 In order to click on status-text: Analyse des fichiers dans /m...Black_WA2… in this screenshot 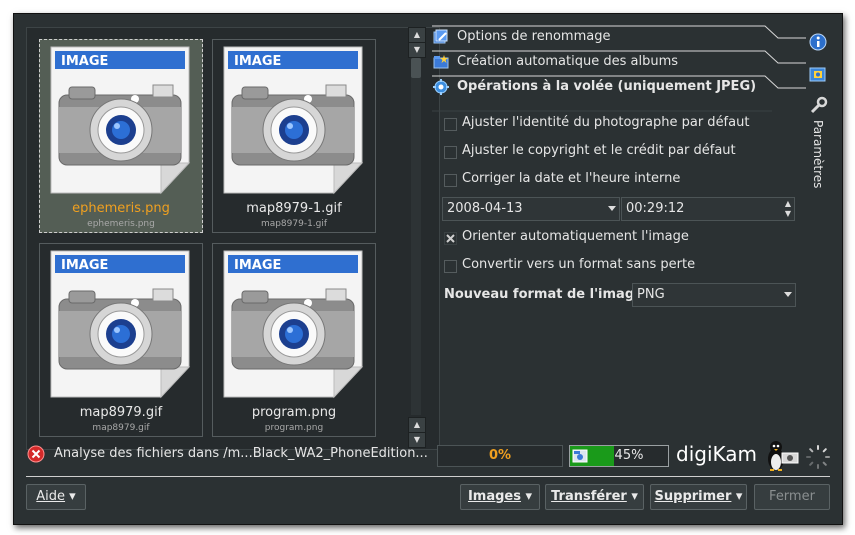, I will do `click(241, 453)`.